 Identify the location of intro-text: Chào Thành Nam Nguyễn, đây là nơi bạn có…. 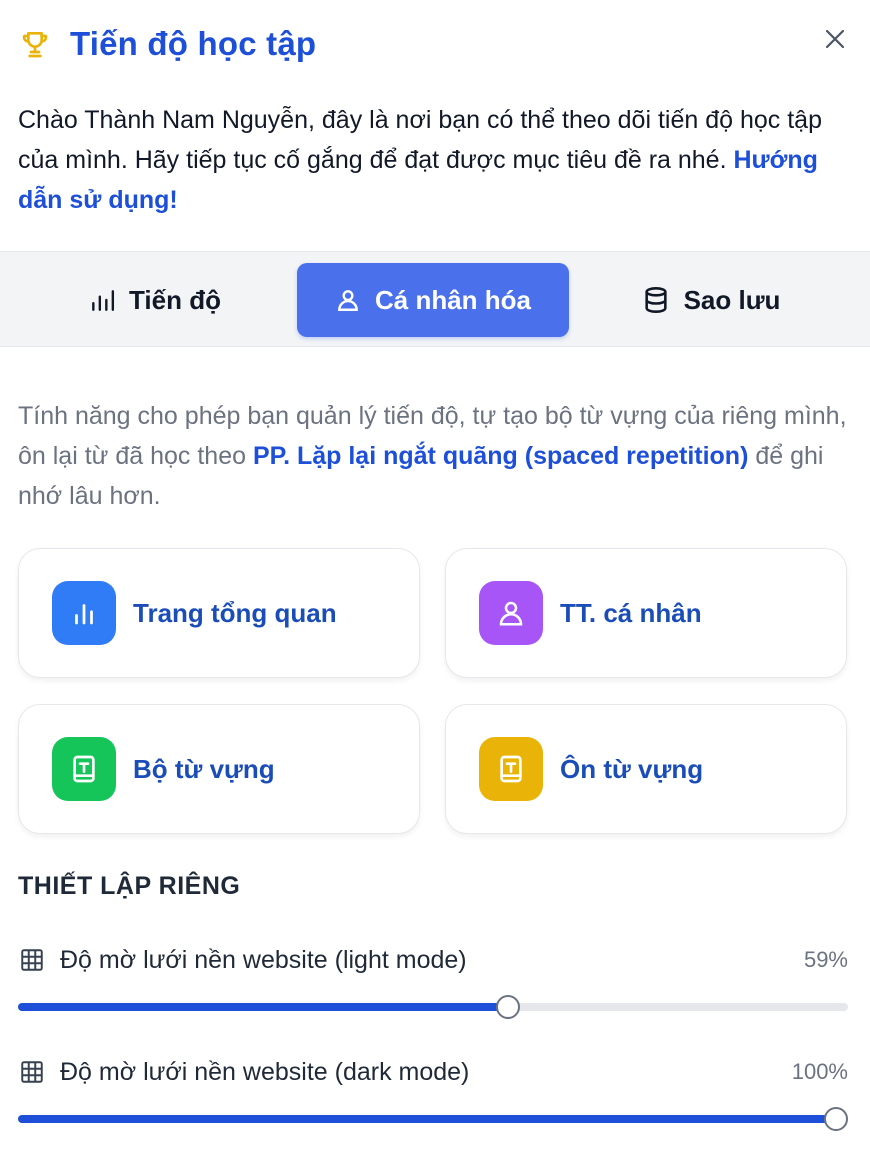
(433, 160).